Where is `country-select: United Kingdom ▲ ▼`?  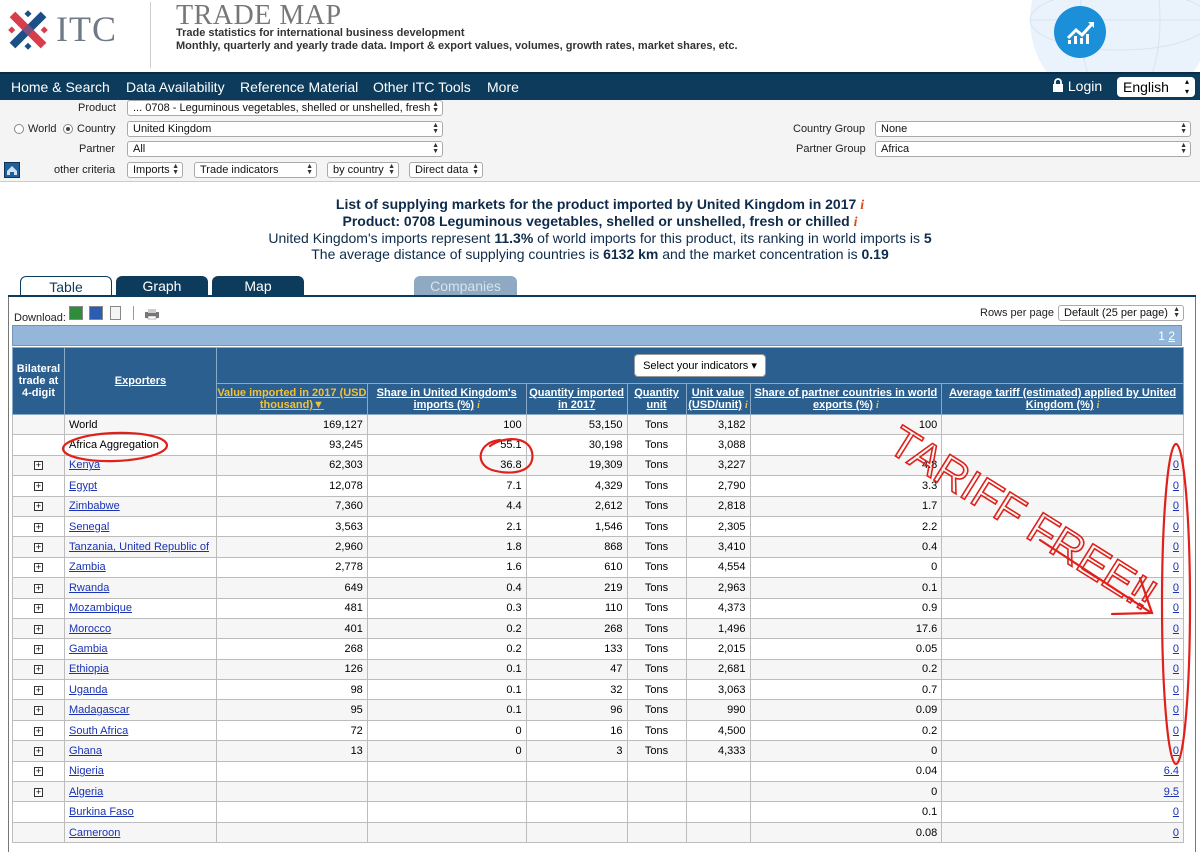
country-select: United Kingdom ▲ ▼ is located at coordinates (285, 129).